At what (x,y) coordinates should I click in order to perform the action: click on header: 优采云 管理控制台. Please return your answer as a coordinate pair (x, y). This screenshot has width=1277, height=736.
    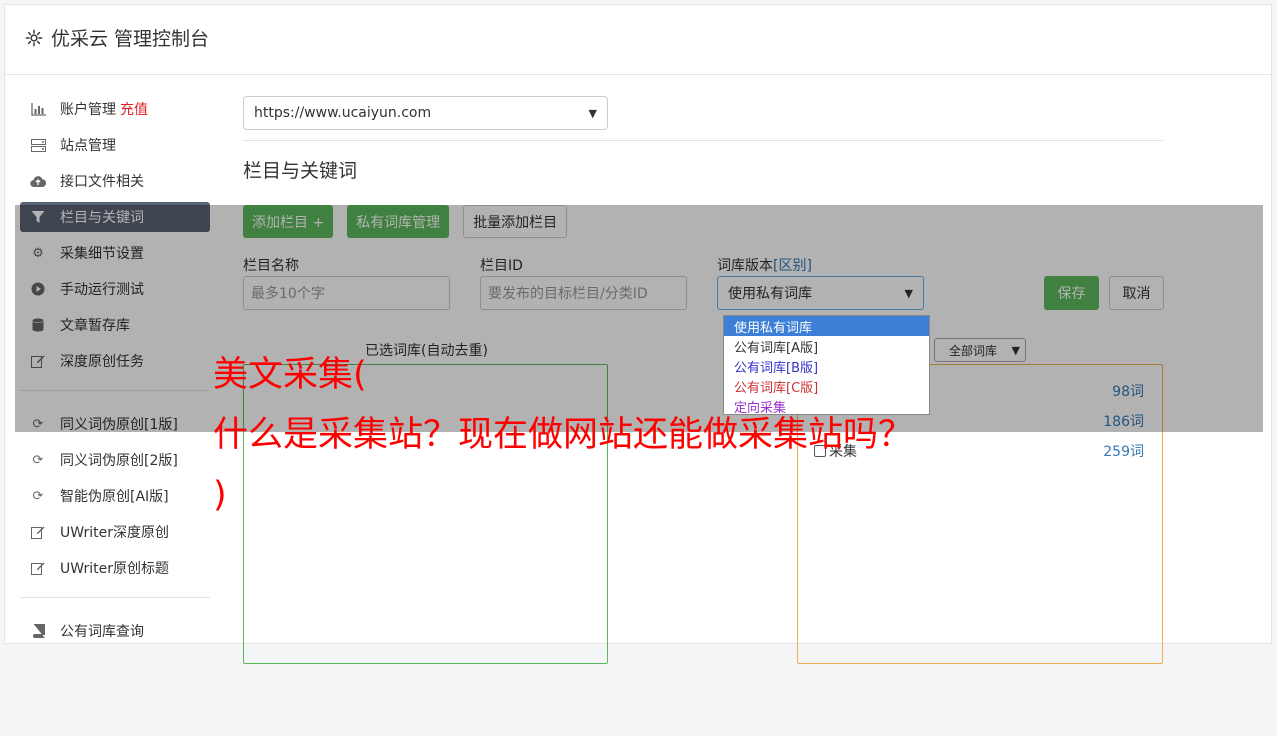
    Looking at the image, I should click on (638, 40).